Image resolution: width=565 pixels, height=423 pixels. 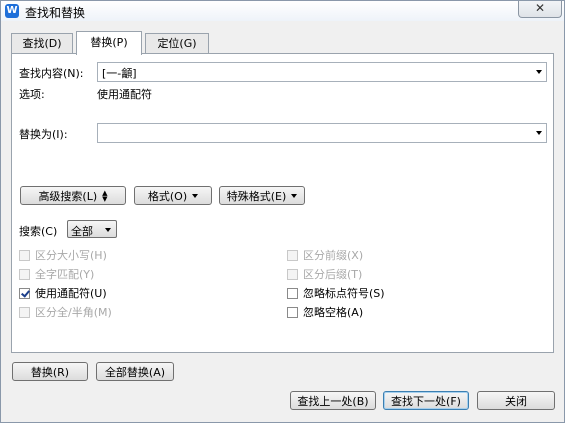 I want to click on options-value: 使用通配符, so click(x=124, y=94).